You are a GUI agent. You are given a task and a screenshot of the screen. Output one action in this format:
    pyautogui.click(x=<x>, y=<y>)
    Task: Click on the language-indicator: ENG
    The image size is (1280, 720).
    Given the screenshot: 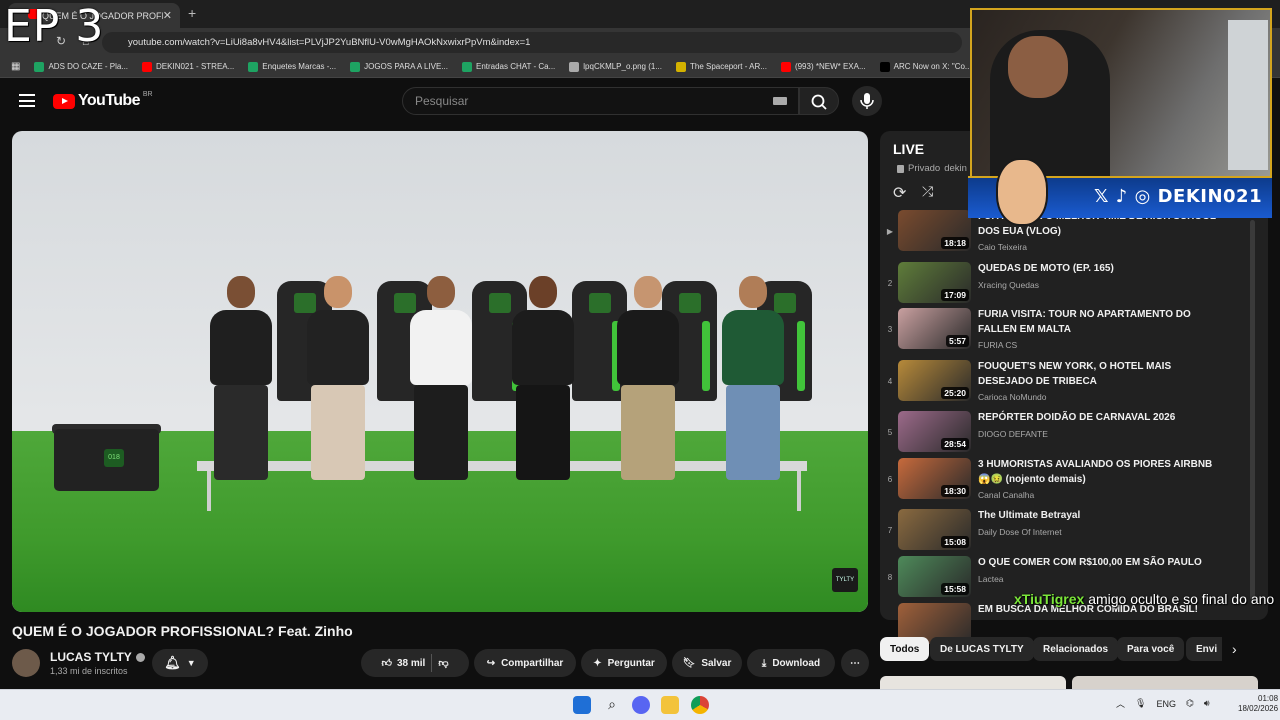 What is the action you would take?
    pyautogui.click(x=1166, y=704)
    